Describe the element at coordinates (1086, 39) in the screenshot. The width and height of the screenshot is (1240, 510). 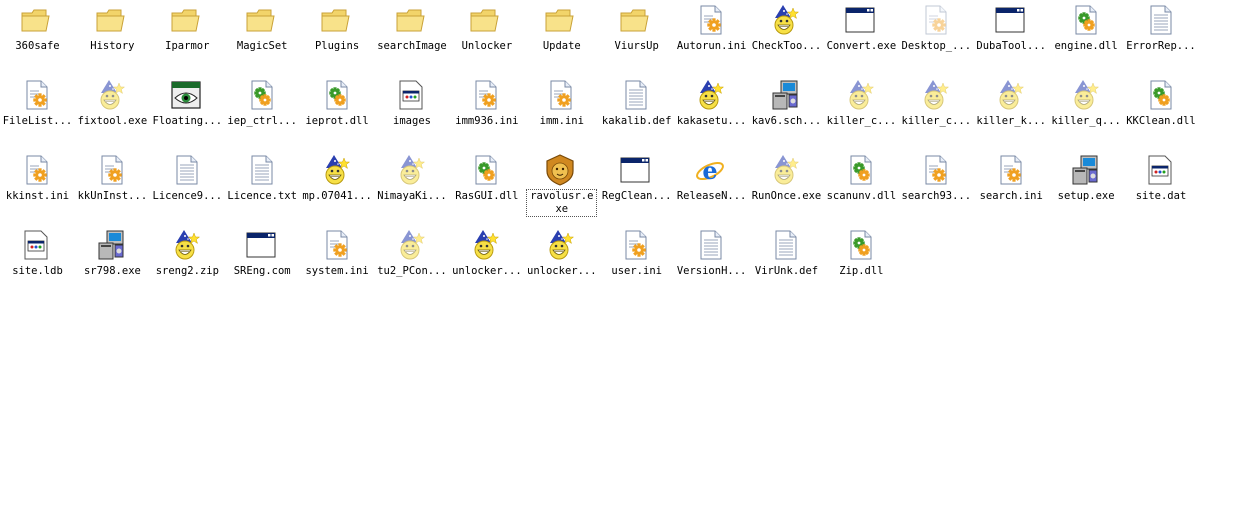
I see `file-item: engine.dll` at that location.